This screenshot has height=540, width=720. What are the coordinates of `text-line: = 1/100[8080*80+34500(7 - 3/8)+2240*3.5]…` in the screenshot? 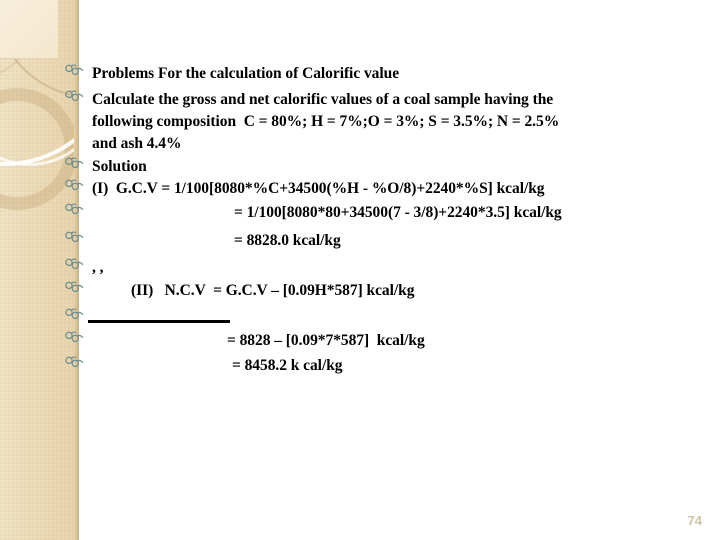 It's located at (398, 212).